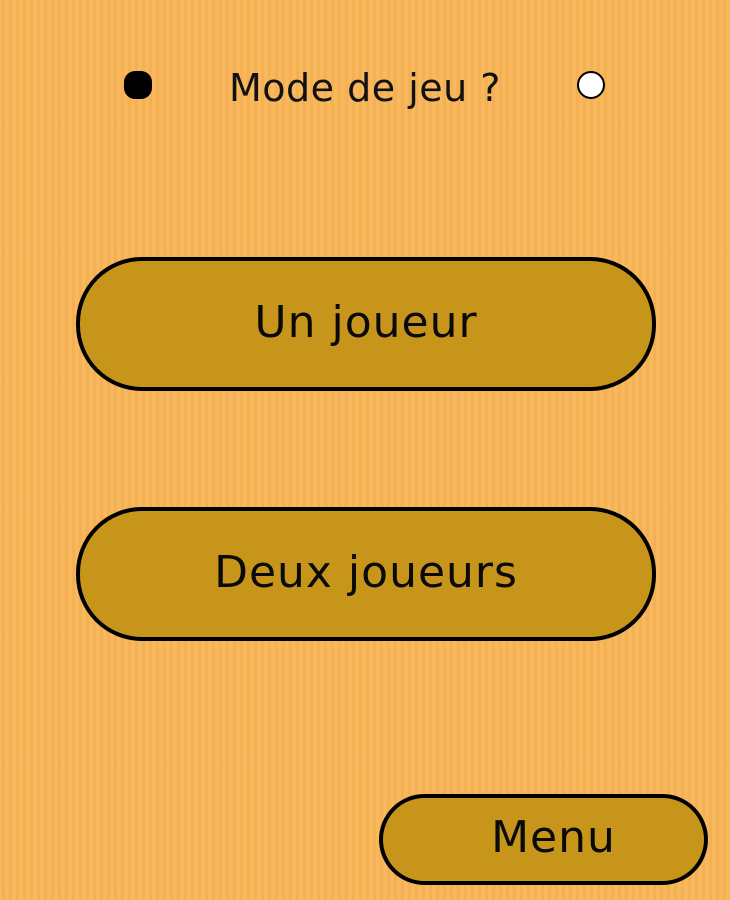 Image resolution: width=730 pixels, height=900 pixels. What do you see at coordinates (543, 839) in the screenshot?
I see `menu-button: Menu` at bounding box center [543, 839].